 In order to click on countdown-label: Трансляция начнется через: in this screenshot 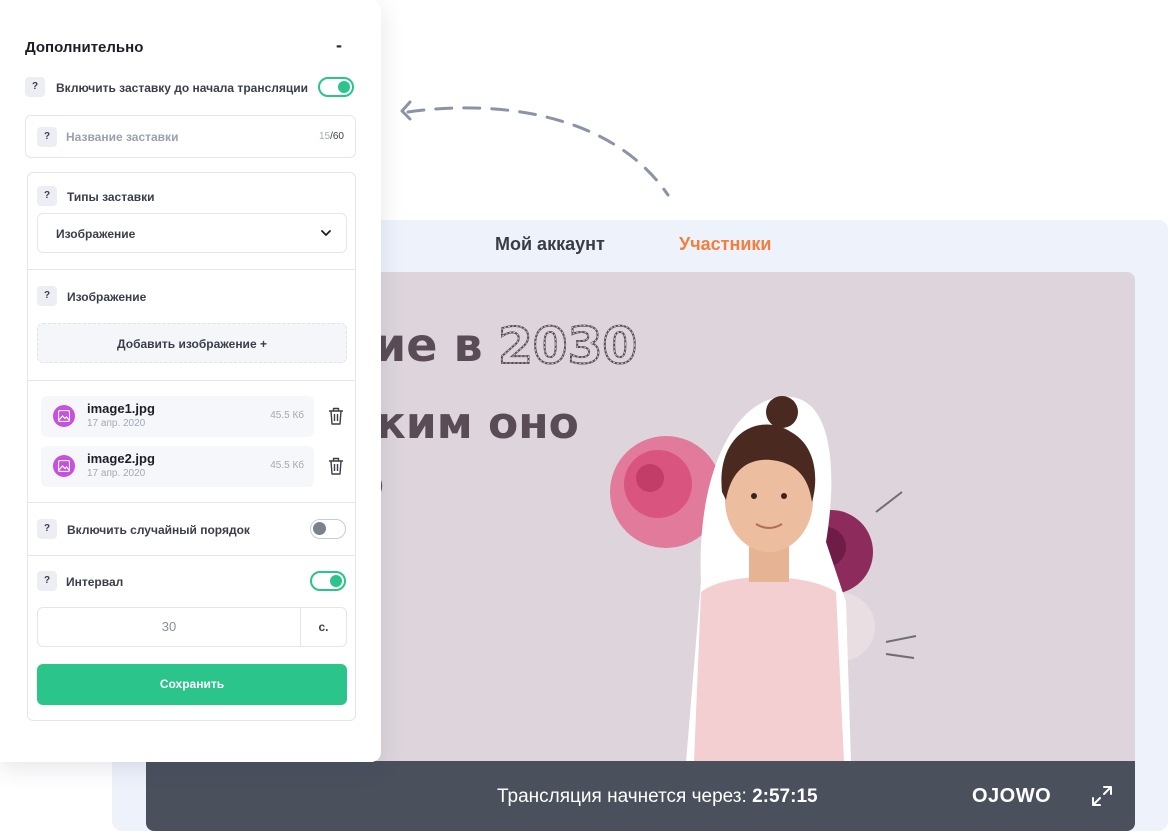, I will do `click(622, 796)`.